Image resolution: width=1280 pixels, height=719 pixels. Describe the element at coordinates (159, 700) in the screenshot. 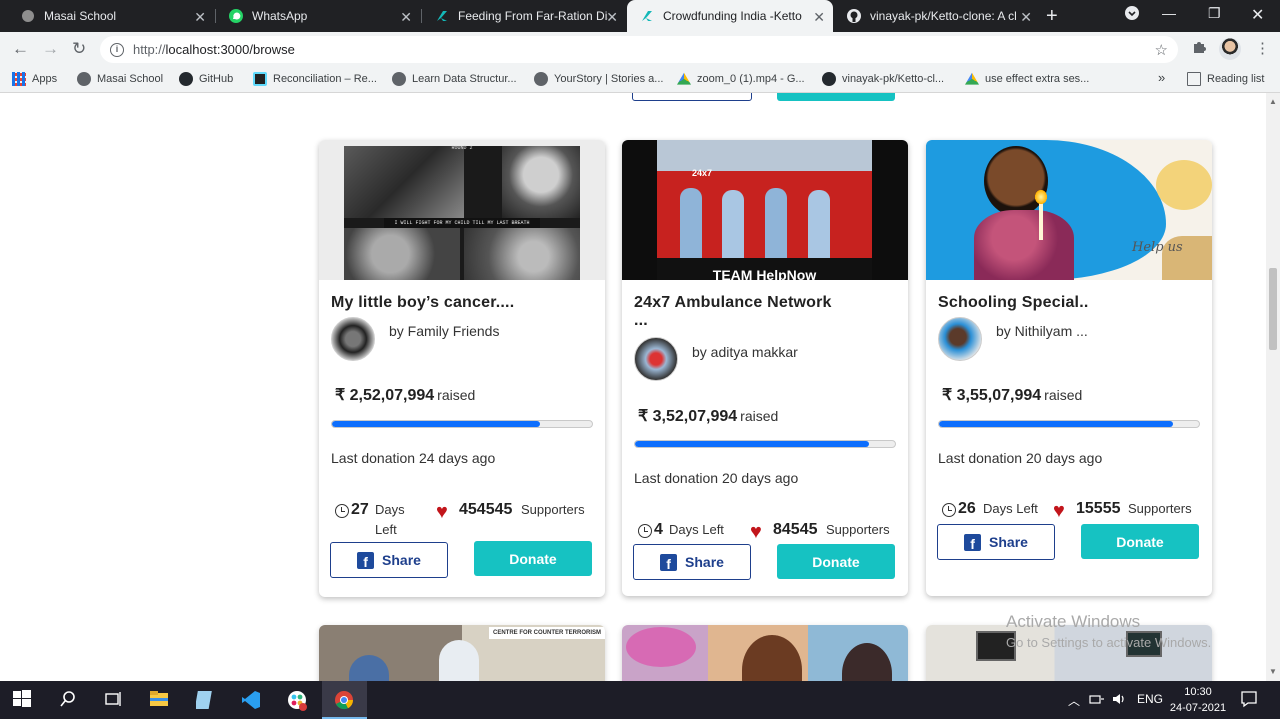

I see `file-explorer-icon` at that location.